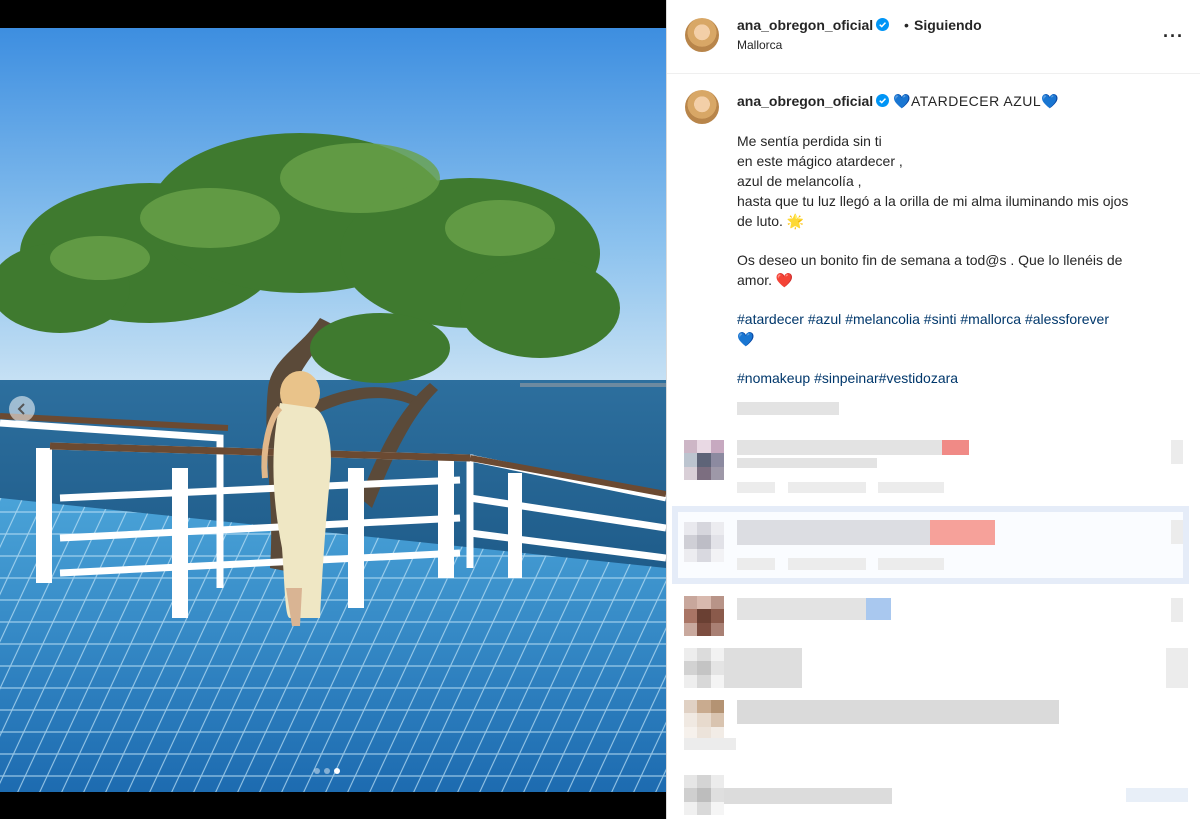 The height and width of the screenshot is (819, 1200). Describe the element at coordinates (770, 319) in the screenshot. I see `hashtag-link: #atardecer` at that location.